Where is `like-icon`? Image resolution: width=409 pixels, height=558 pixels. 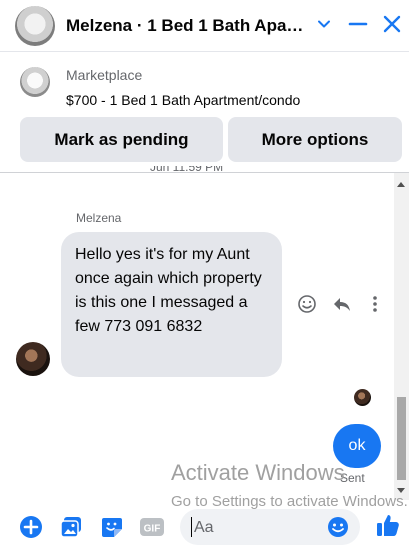
like-icon is located at coordinates (388, 525).